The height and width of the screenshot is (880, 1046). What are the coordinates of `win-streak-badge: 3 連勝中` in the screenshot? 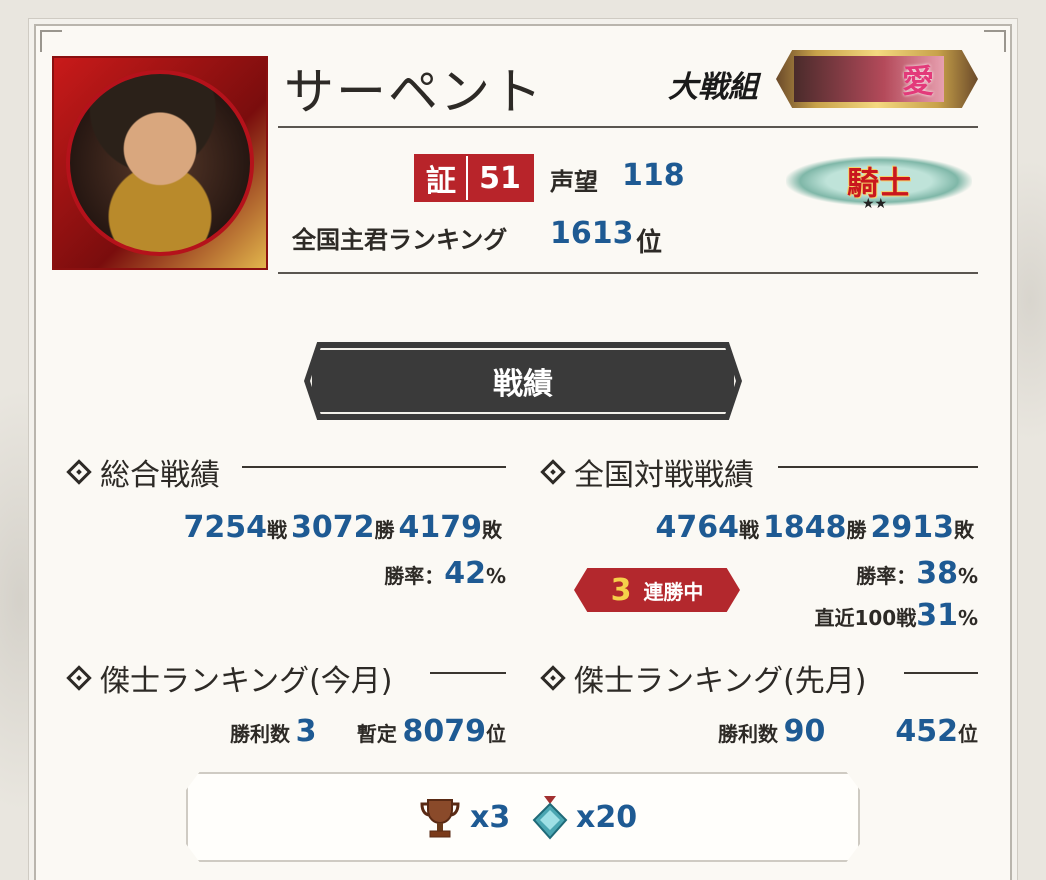 It's located at (657, 590).